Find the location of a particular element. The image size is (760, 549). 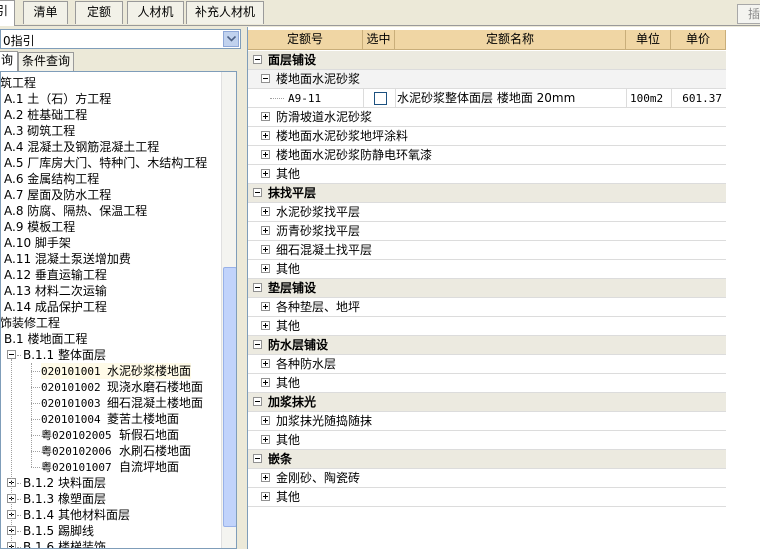

list-code-node: 020101002 现浇水磨石楼地面 is located at coordinates (122, 387).